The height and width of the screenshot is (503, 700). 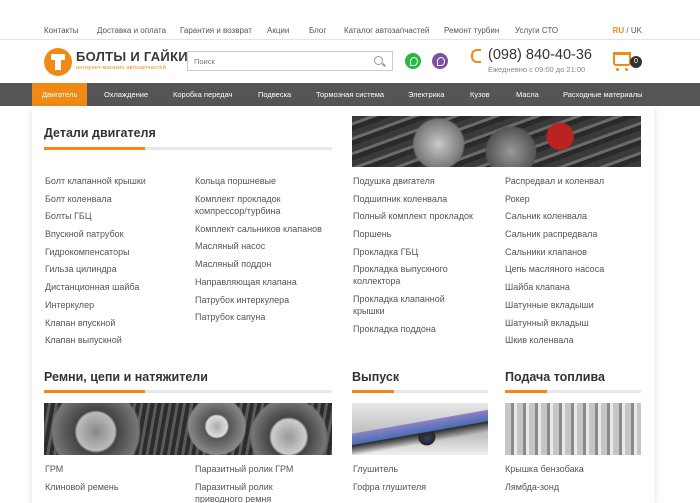 What do you see at coordinates (203, 94) in the screenshot?
I see `nav-item-gearbox: Коробка передач` at bounding box center [203, 94].